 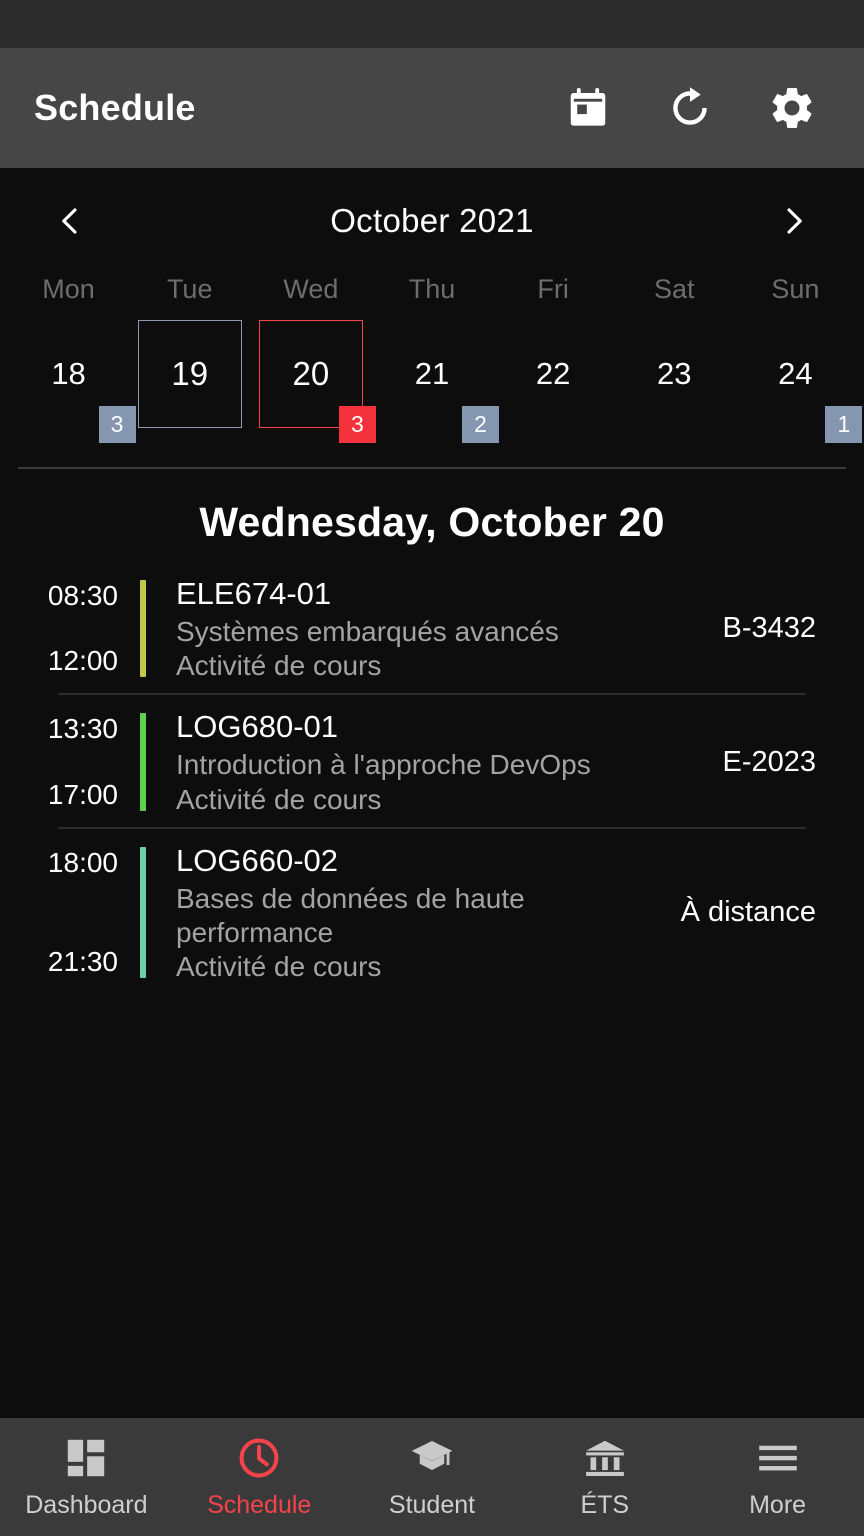 I want to click on event-location: E-2023, so click(x=769, y=761).